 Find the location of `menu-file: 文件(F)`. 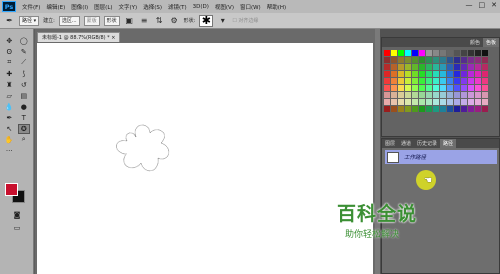

menu-file: 文件(F) is located at coordinates (31, 7).